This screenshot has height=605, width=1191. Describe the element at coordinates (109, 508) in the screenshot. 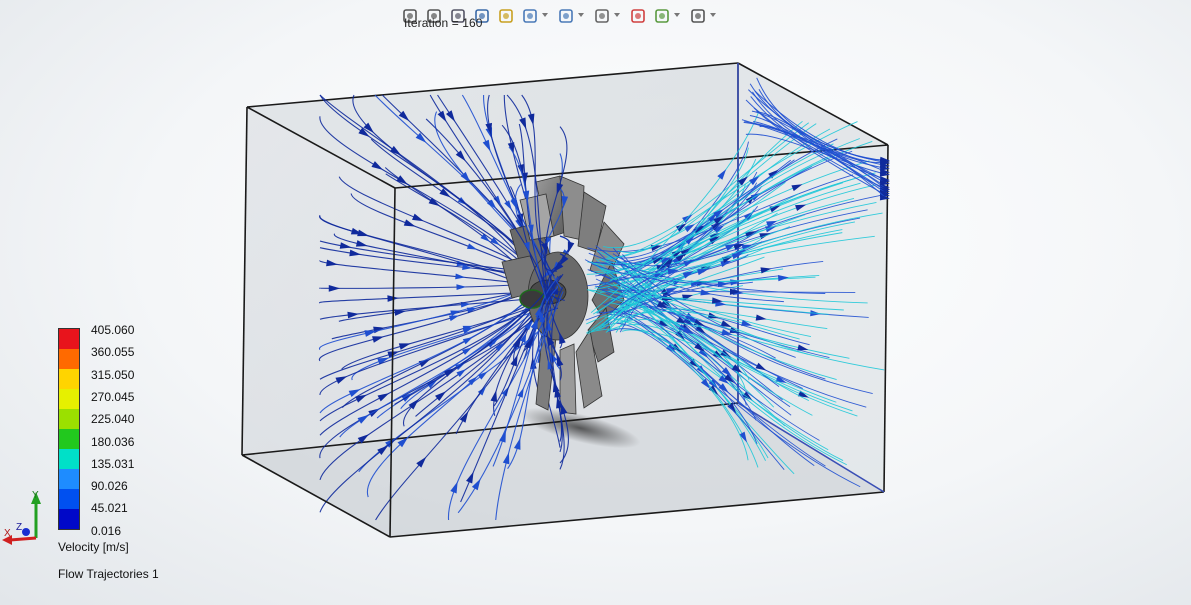

I see `legend-value: 45.021` at that location.